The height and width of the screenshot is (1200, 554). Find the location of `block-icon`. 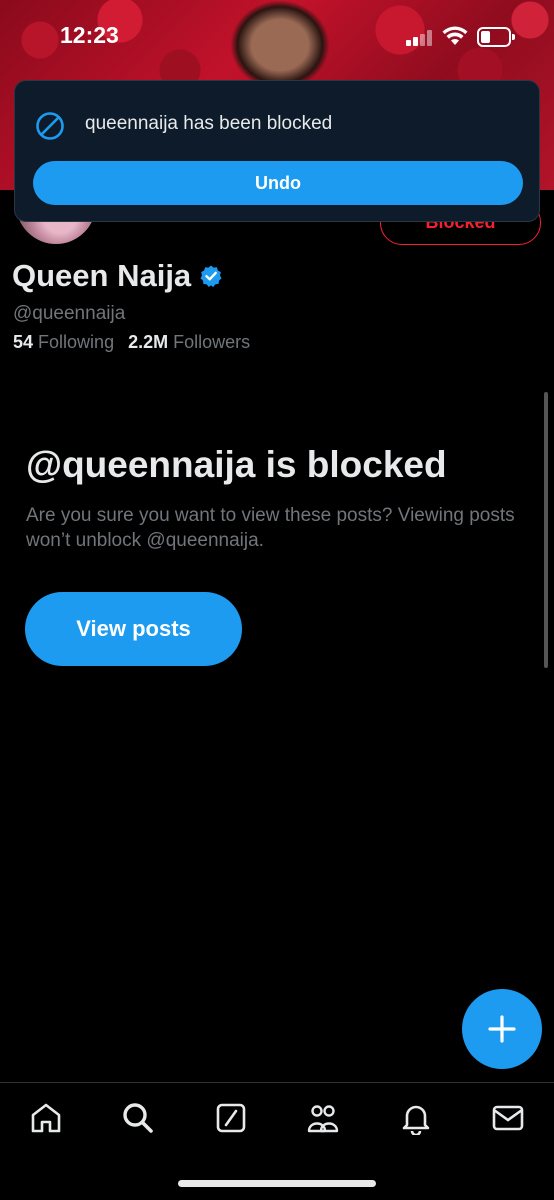

block-icon is located at coordinates (50, 126).